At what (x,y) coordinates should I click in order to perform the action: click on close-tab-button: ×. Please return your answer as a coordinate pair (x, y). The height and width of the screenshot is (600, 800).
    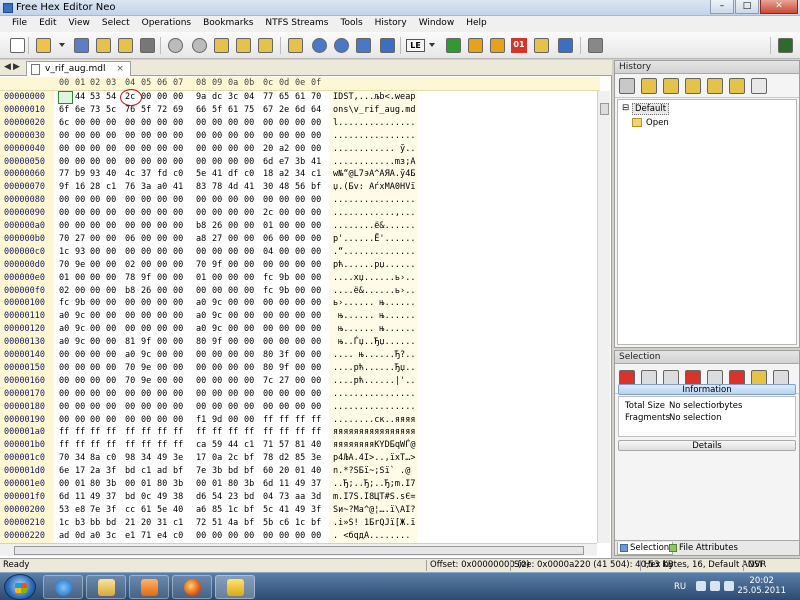
    Looking at the image, I should click on (120, 69).